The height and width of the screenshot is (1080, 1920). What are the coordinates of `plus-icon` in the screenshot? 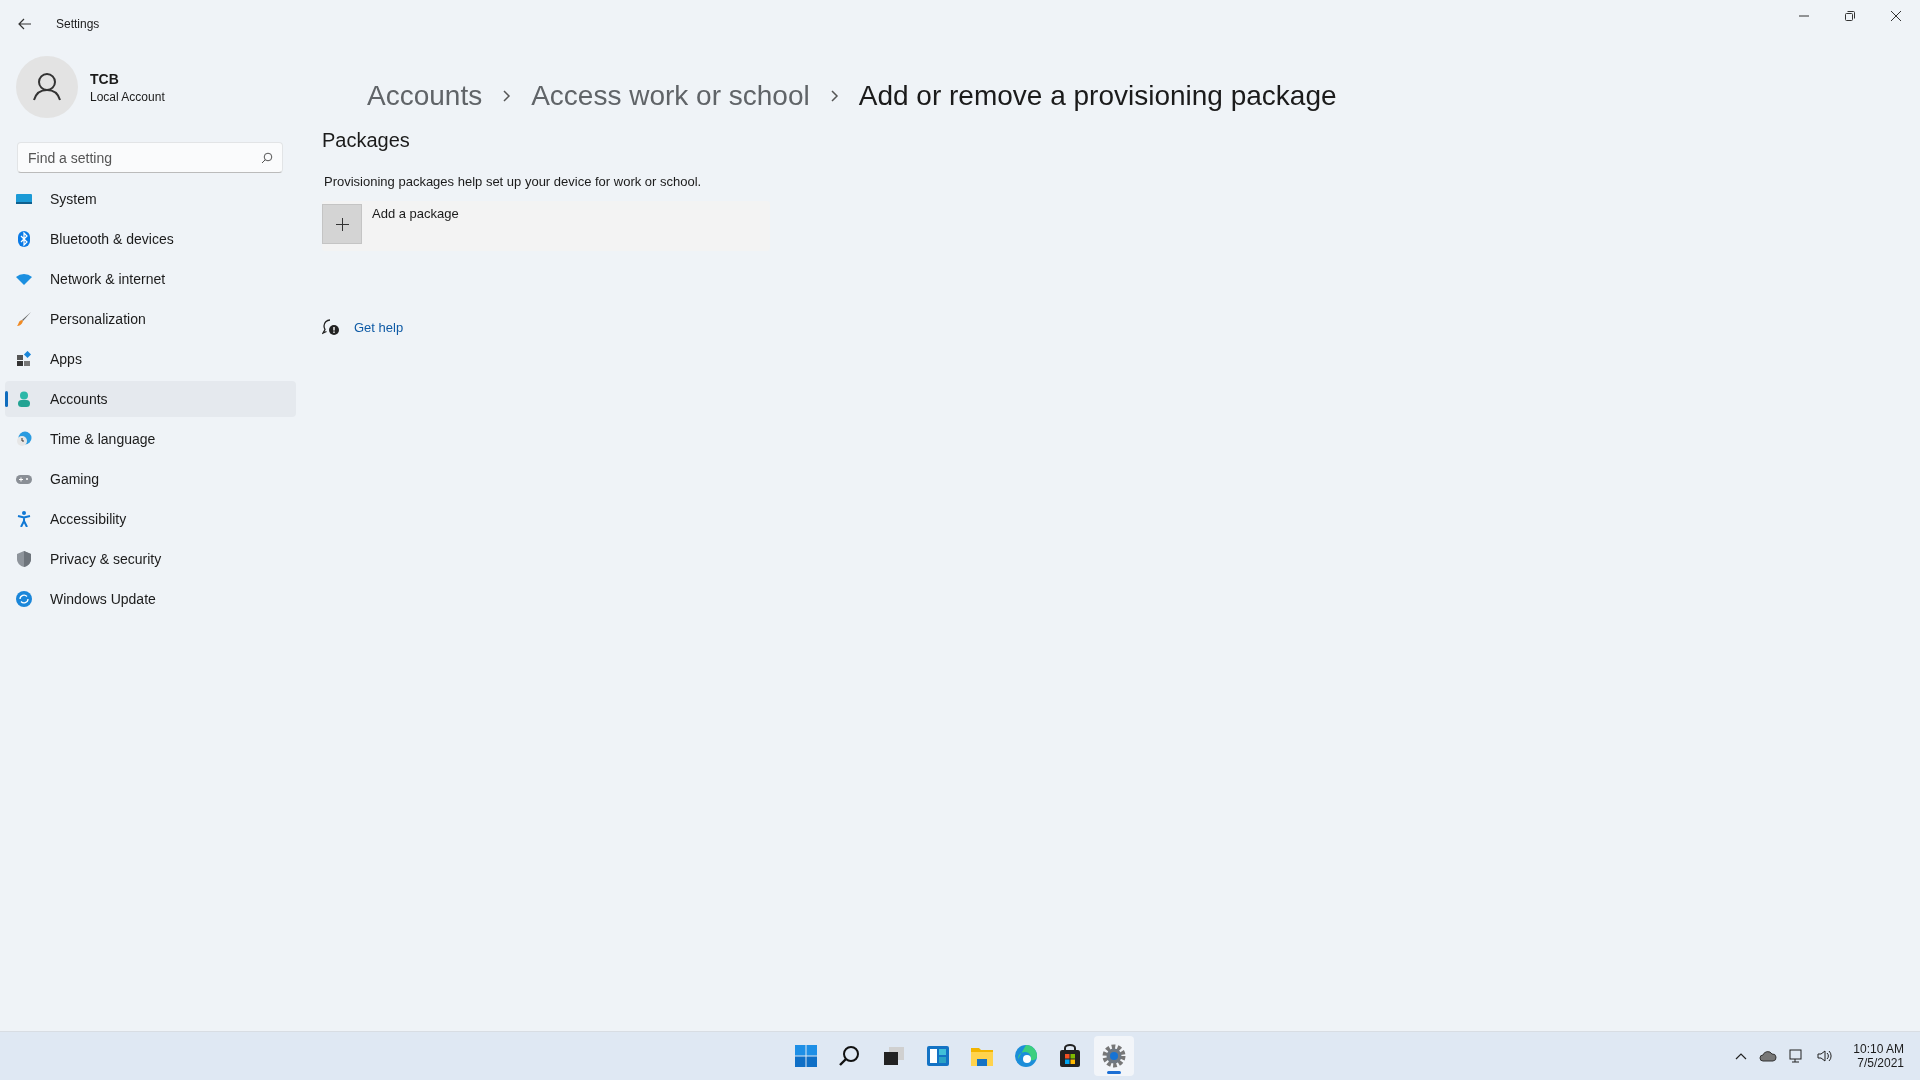 It's located at (342, 224).